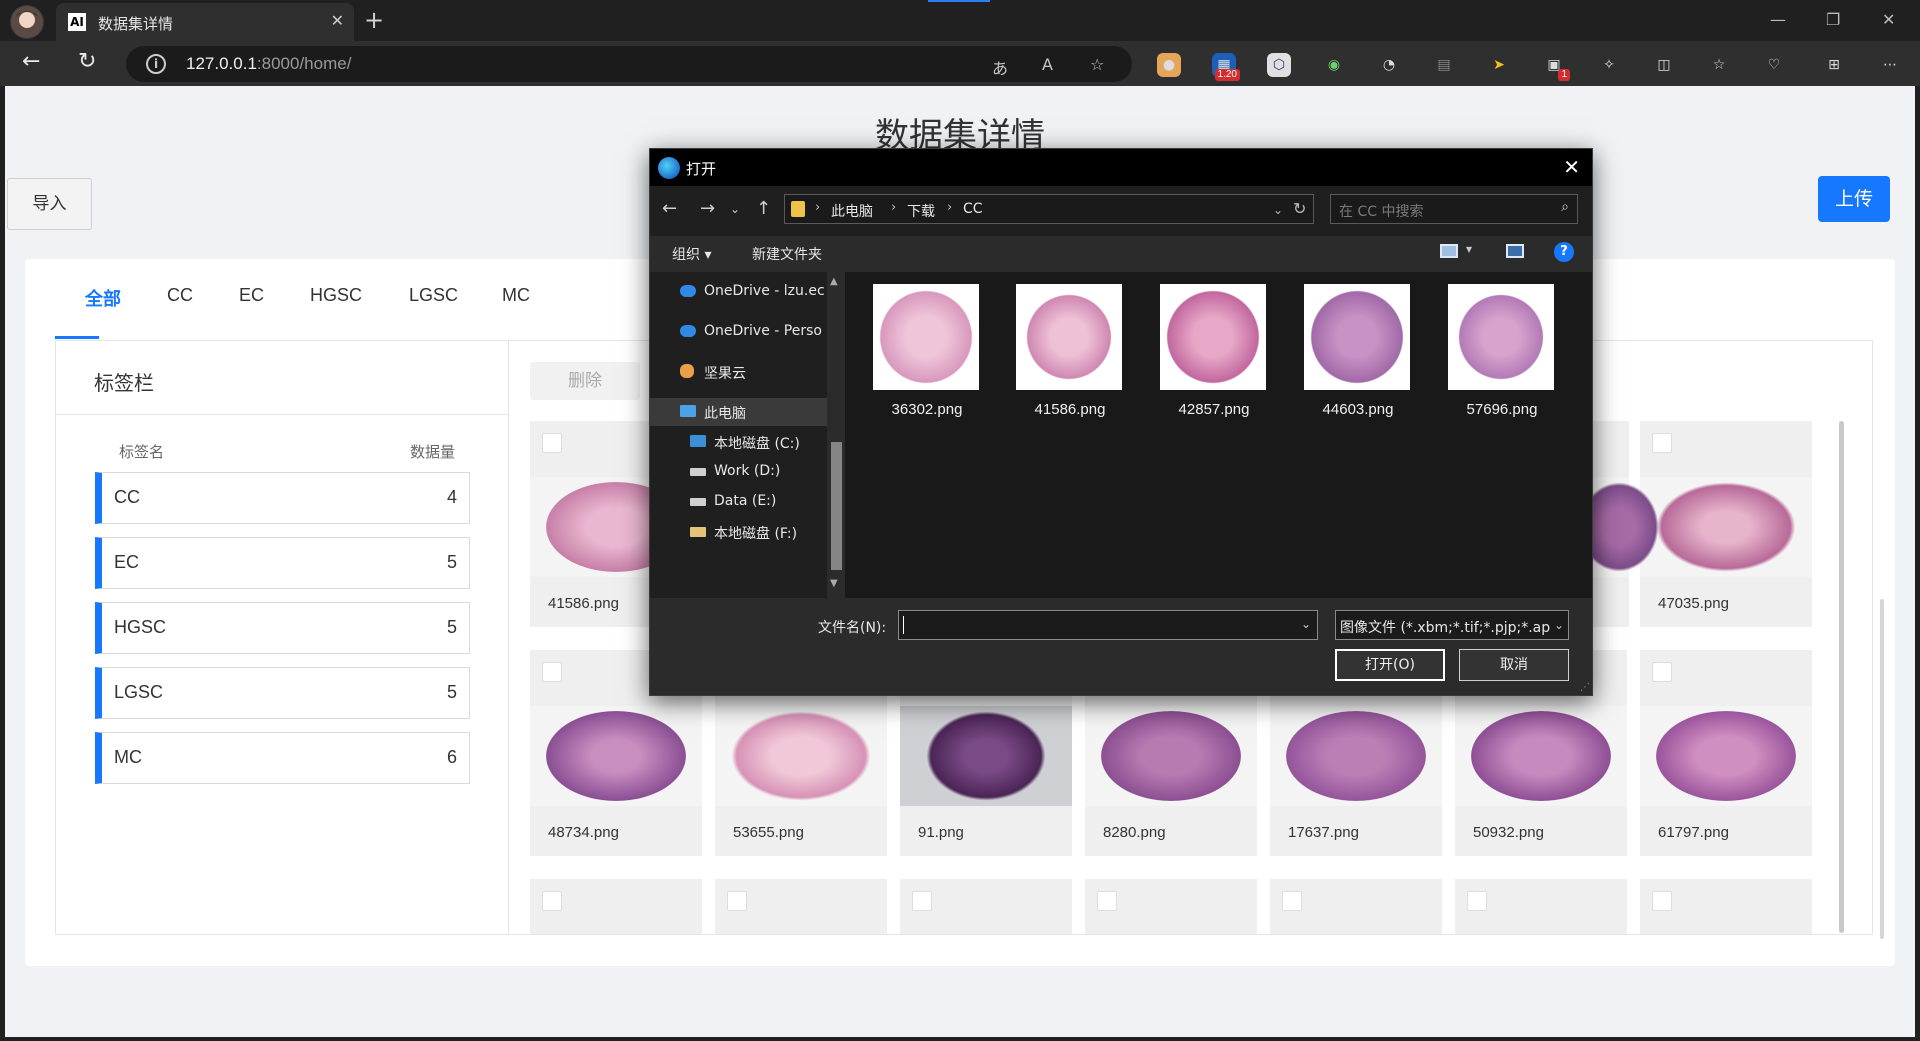  What do you see at coordinates (1444, 65) in the screenshot?
I see `extension-6-icon: ▤` at bounding box center [1444, 65].